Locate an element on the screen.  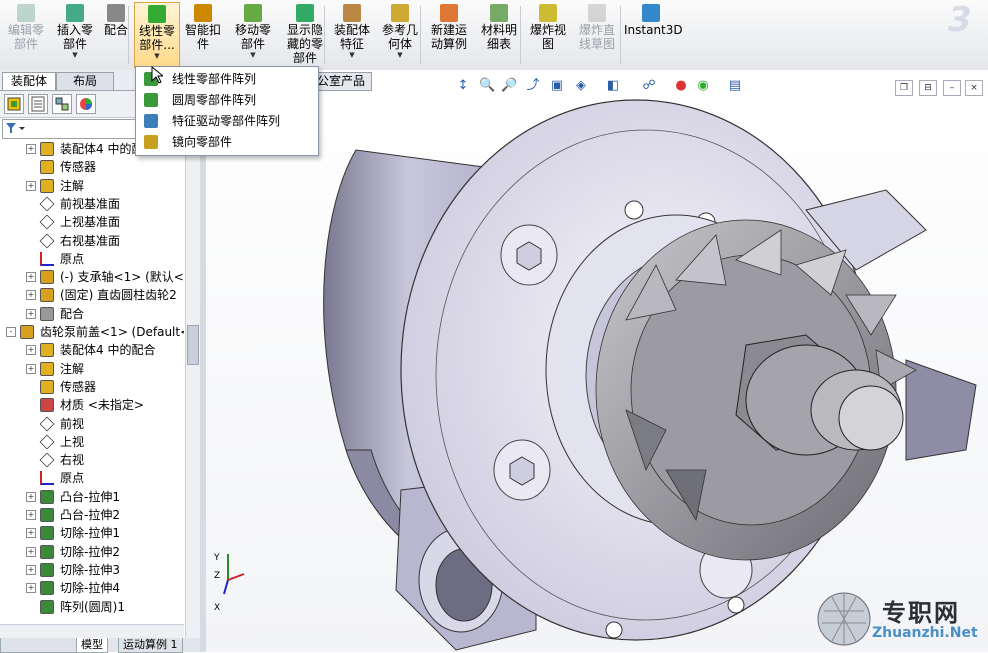
tree-expander-icon: - is located at coordinates (11, 332).